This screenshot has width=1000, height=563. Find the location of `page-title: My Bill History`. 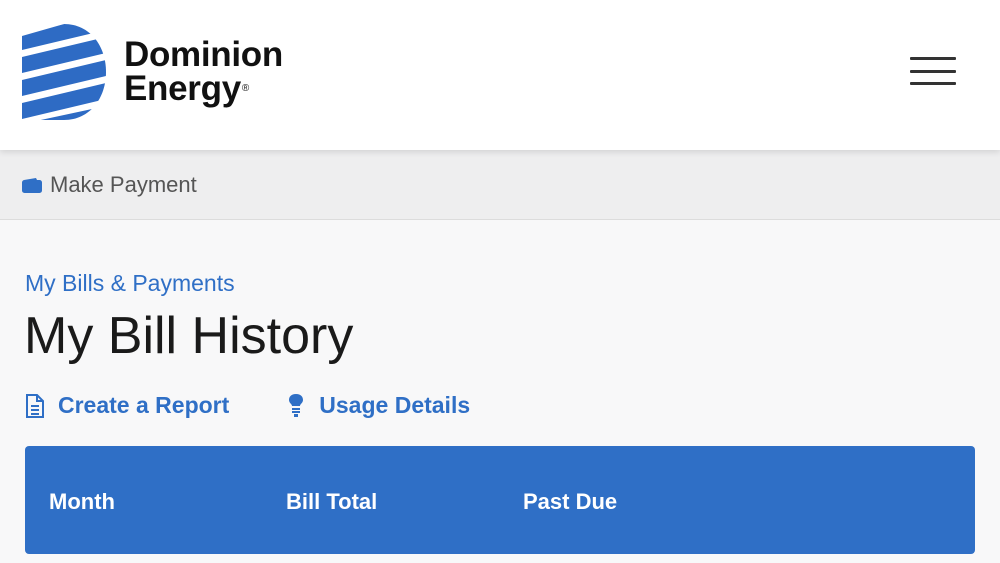

page-title: My Bill History is located at coordinates (189, 336).